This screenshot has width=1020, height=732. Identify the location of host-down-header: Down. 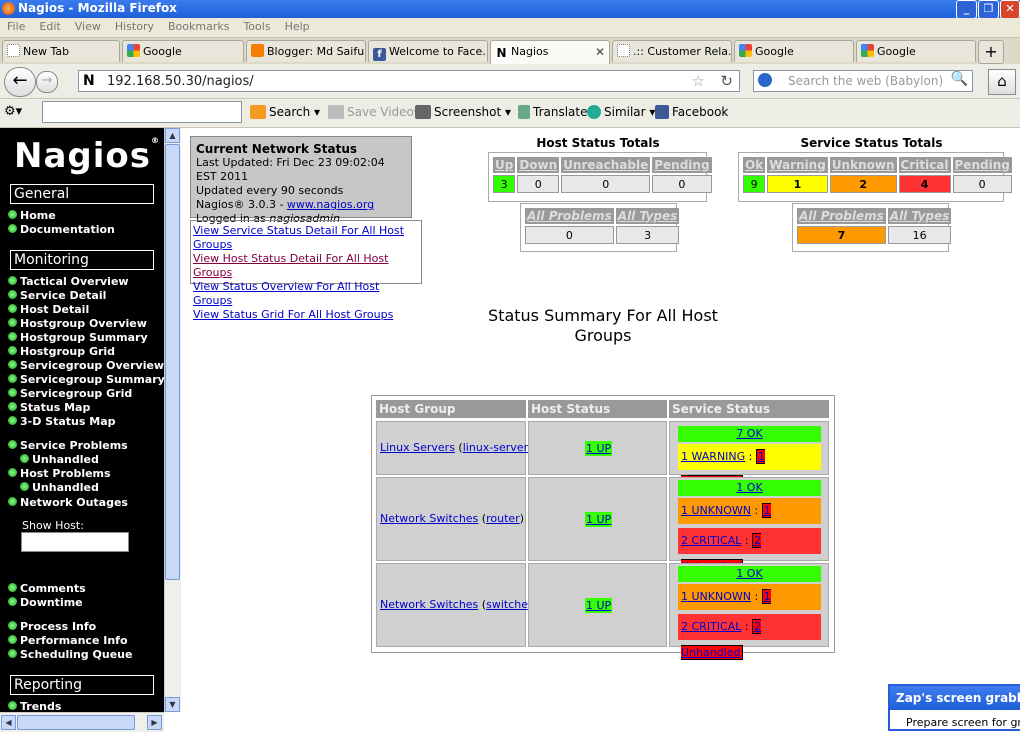
(538, 165).